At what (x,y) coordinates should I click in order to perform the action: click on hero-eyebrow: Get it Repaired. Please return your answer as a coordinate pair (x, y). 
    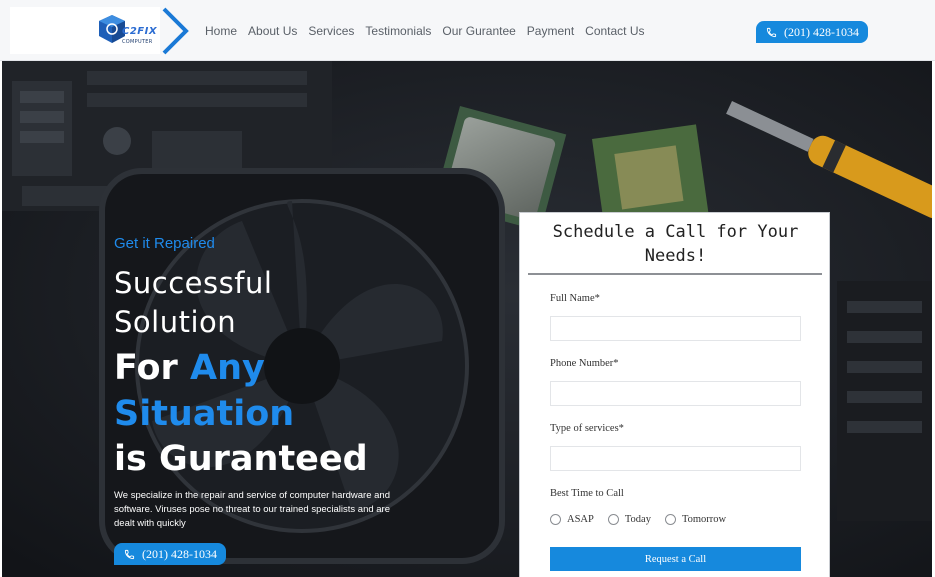
    Looking at the image, I should click on (164, 243).